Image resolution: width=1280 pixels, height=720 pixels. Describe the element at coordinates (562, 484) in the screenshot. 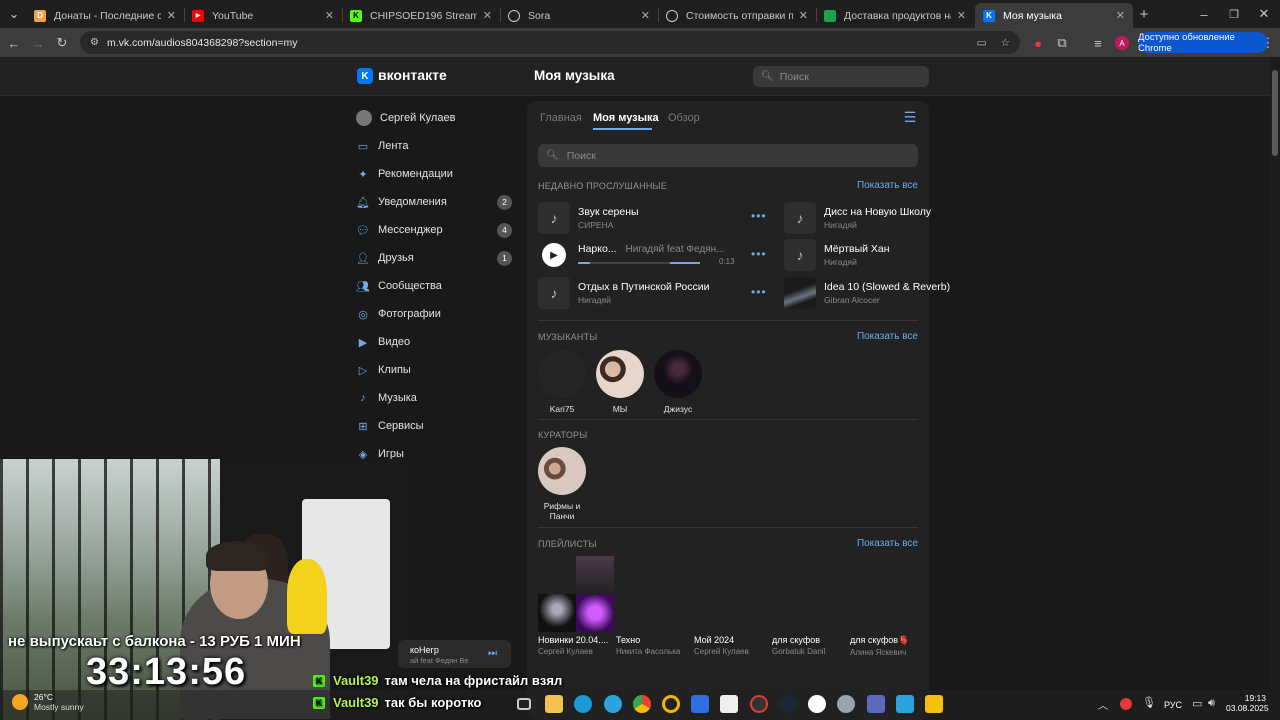

I see `curator-item: Рифмы и Панчи` at that location.